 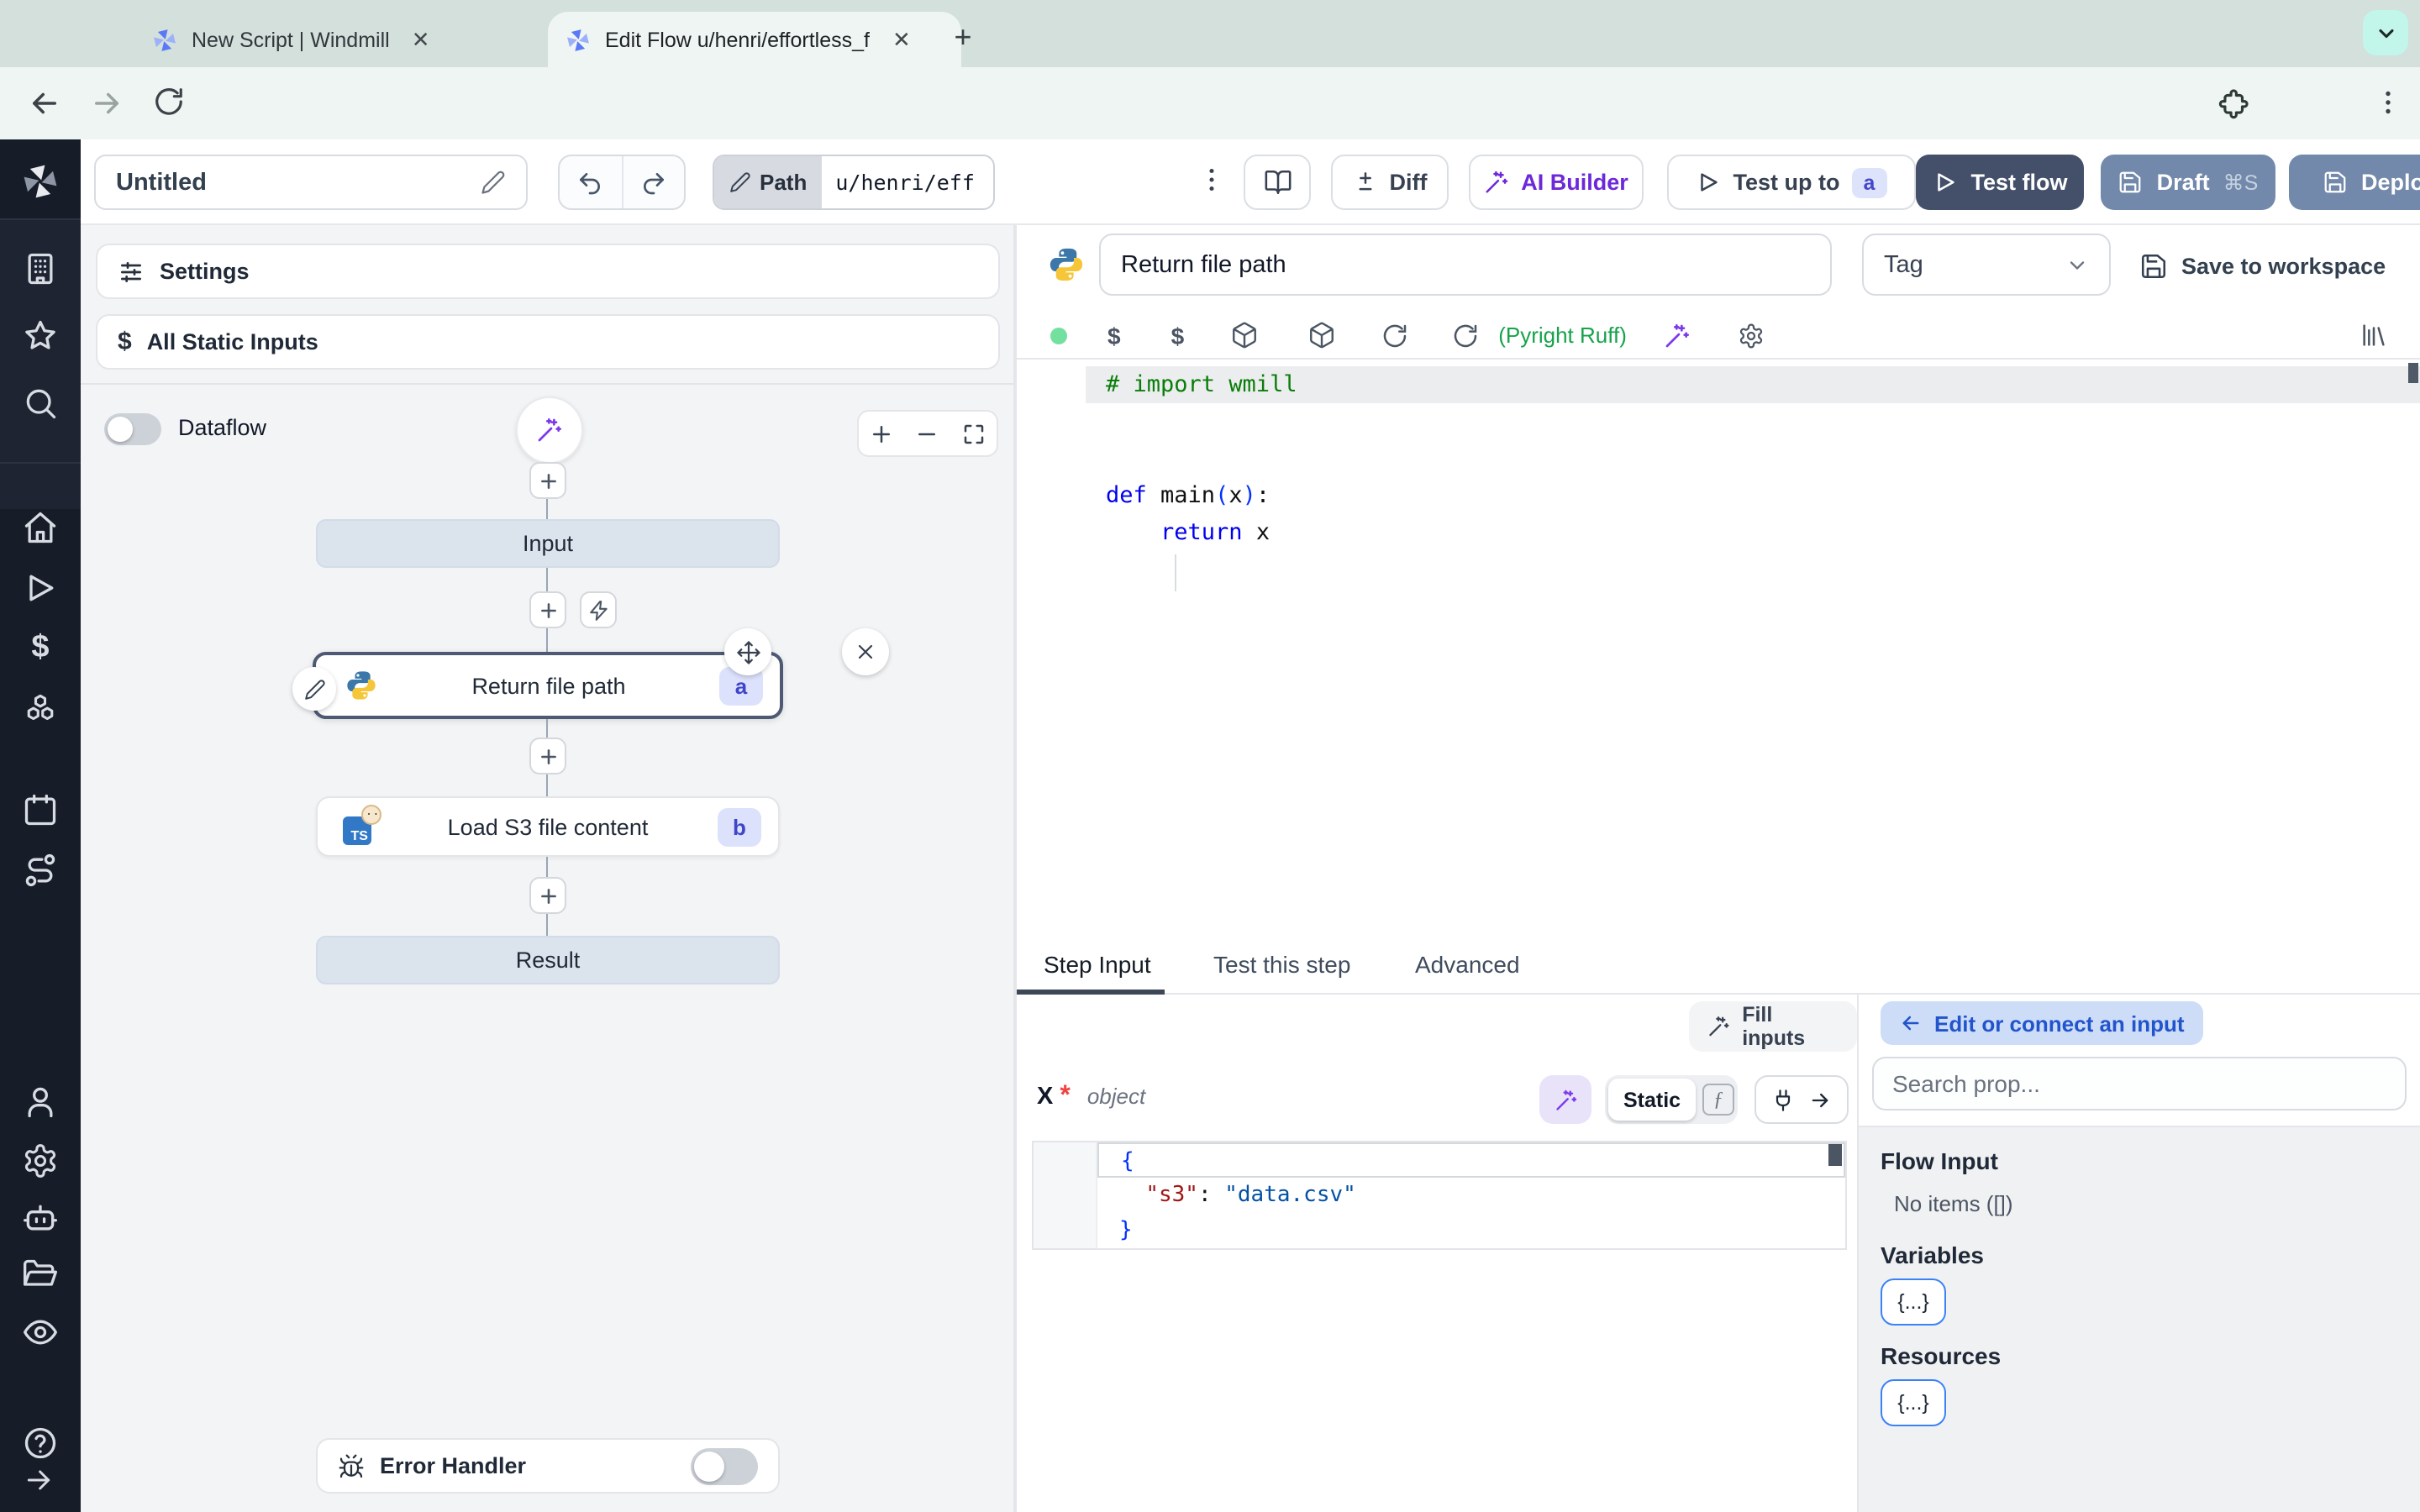 I want to click on path-control: Path u/henri/eff, so click(x=854, y=182).